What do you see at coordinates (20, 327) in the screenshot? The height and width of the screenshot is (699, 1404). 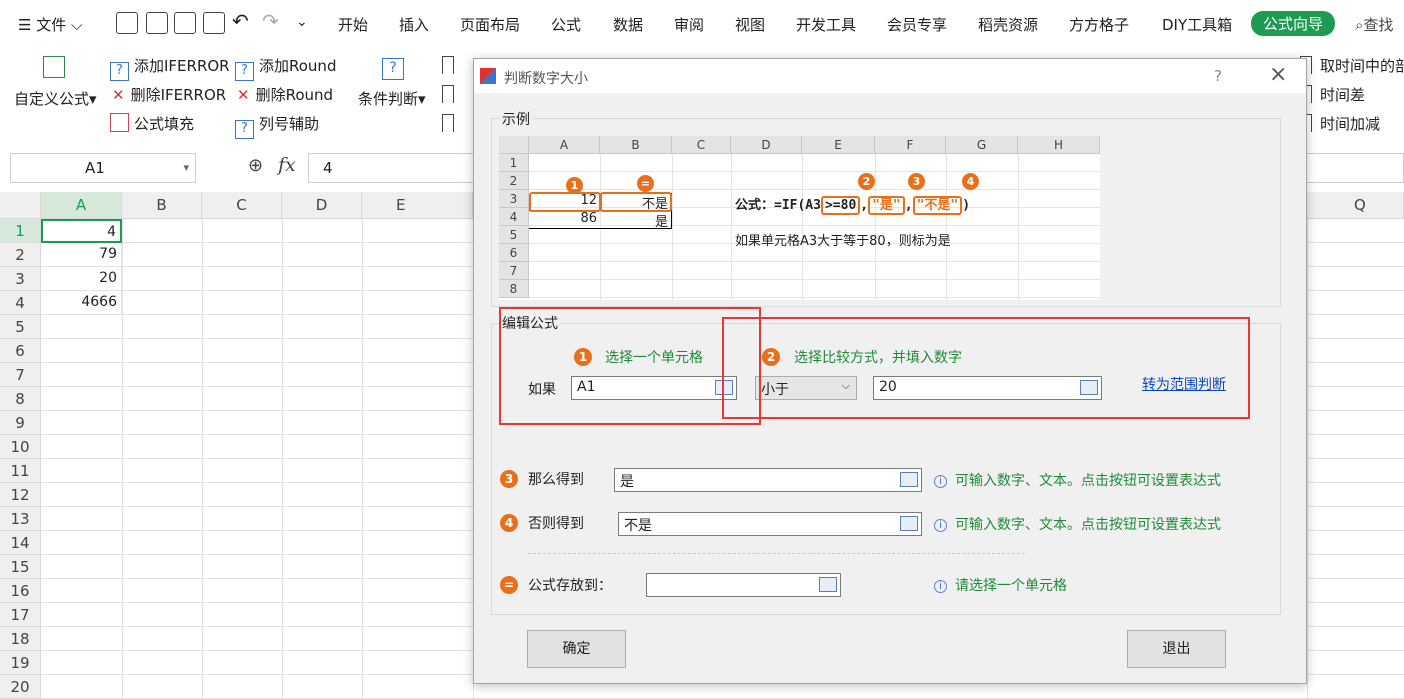 I see `row-header: 5` at bounding box center [20, 327].